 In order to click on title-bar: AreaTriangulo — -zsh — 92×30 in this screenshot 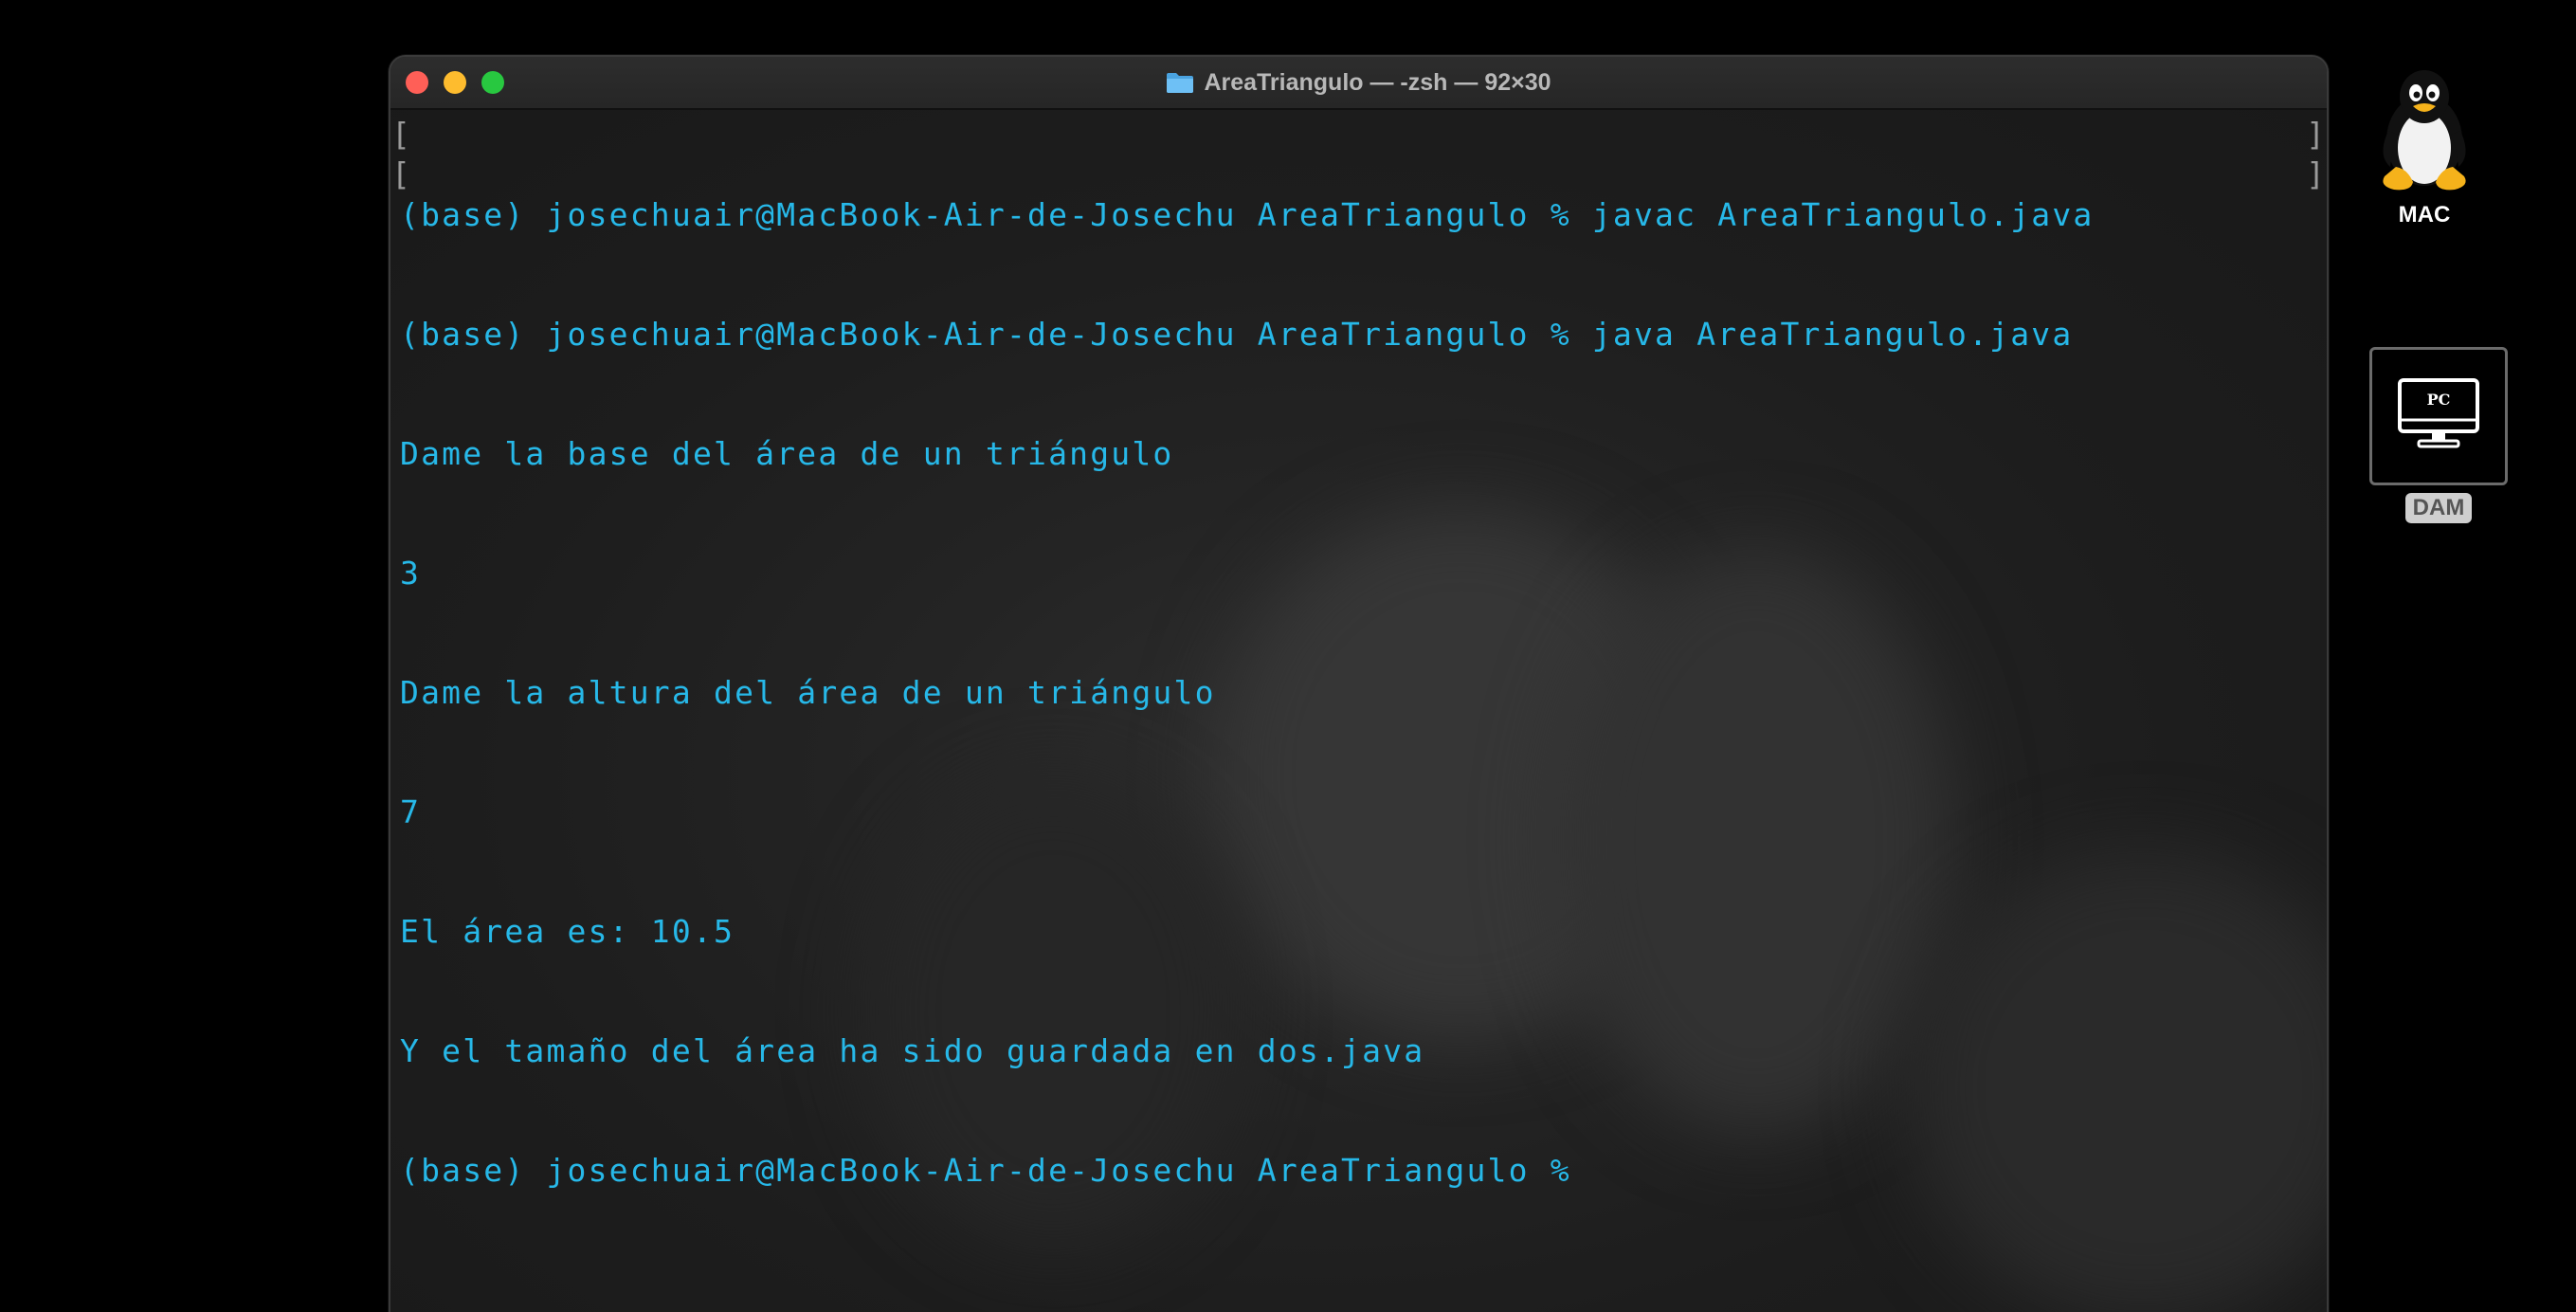, I will do `click(1358, 84)`.